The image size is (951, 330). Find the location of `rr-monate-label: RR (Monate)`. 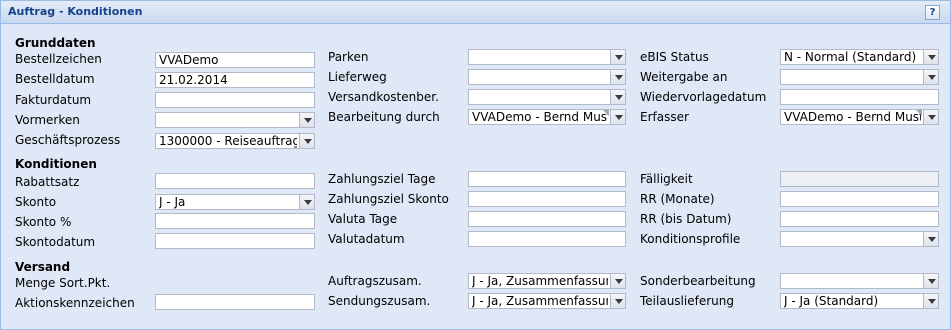

rr-monate-label: RR (Monate) is located at coordinates (677, 199).